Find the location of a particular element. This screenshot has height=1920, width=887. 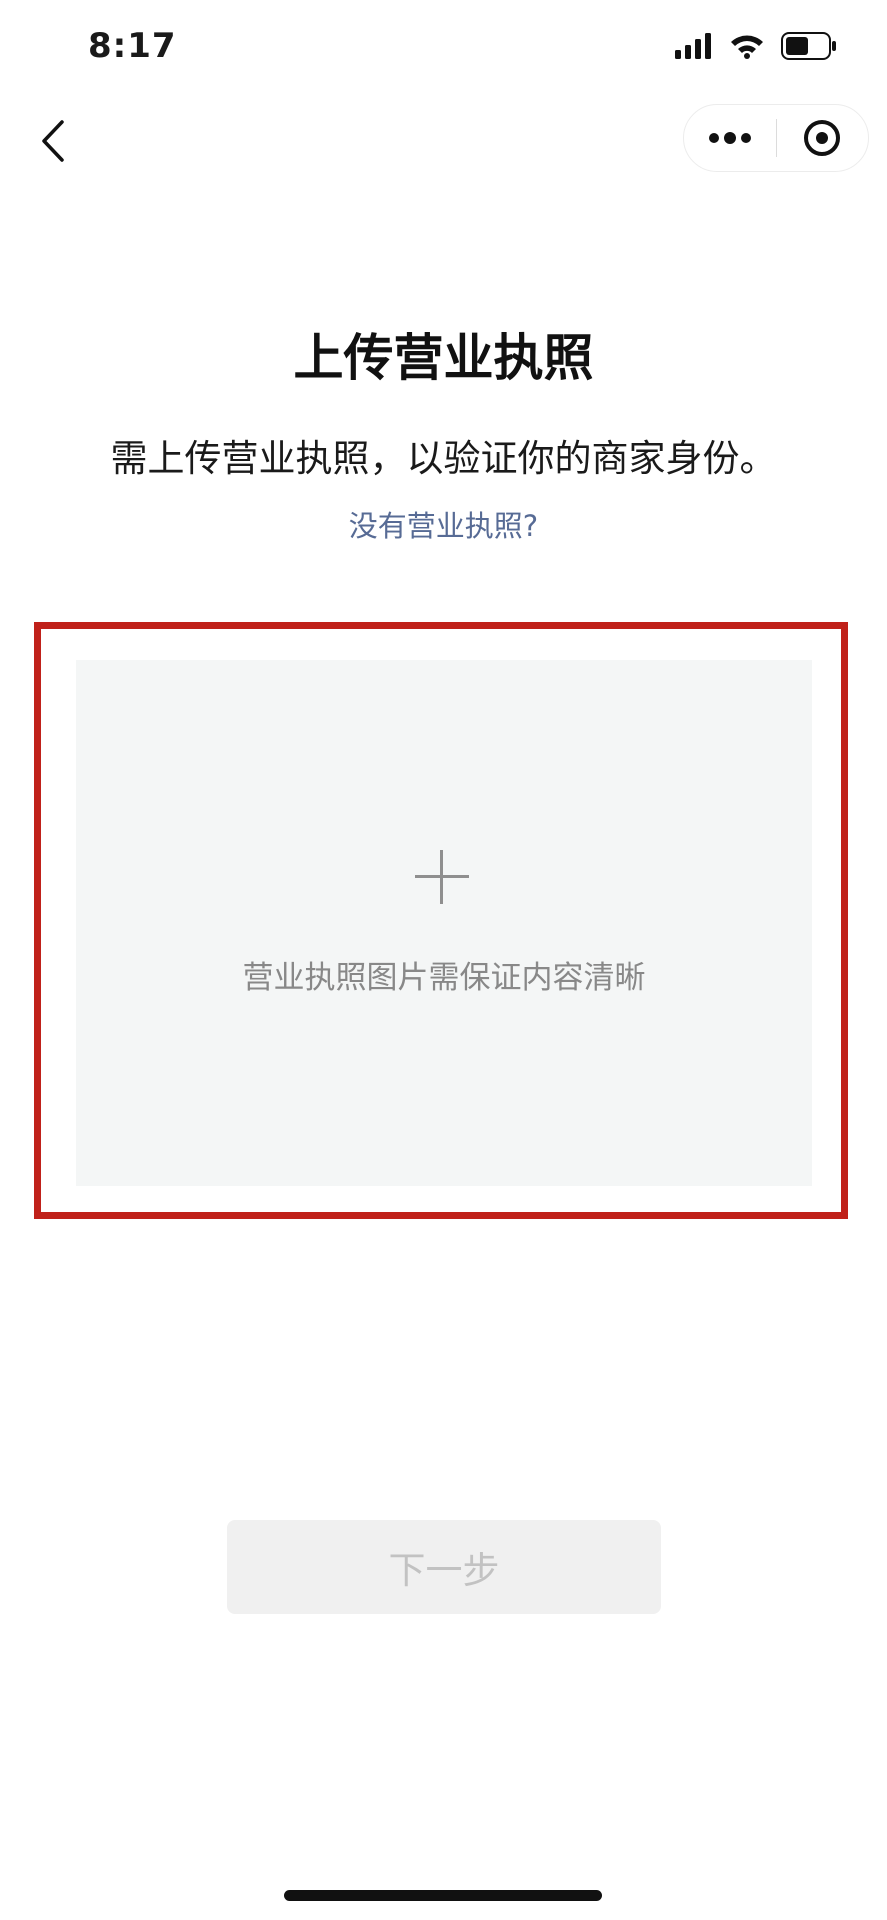

home-indicator is located at coordinates (443, 1895).